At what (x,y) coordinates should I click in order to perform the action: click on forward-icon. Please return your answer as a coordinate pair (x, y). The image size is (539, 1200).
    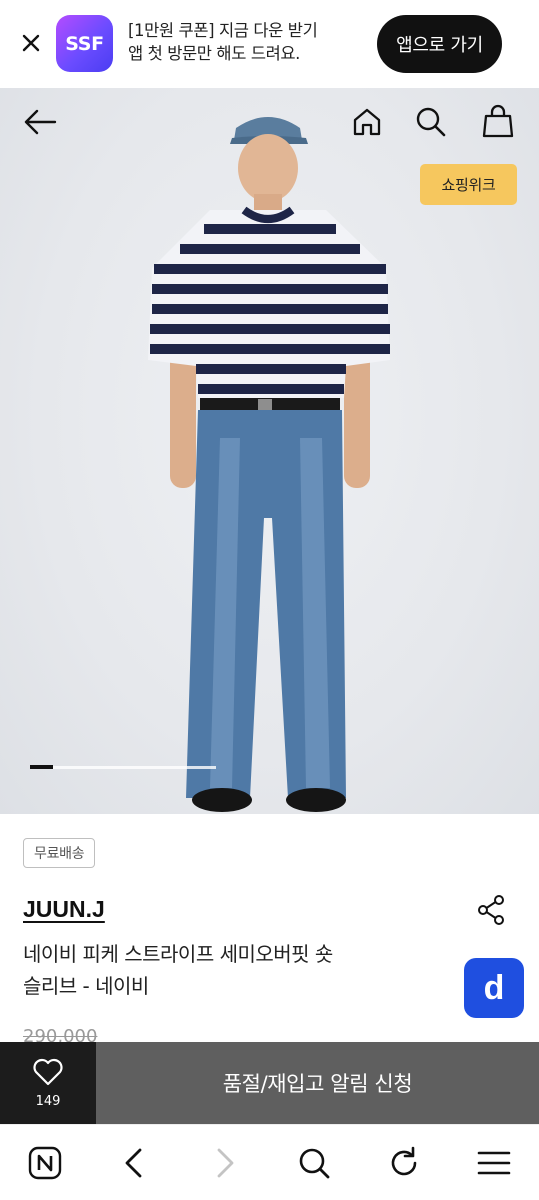
    Looking at the image, I should click on (225, 1163).